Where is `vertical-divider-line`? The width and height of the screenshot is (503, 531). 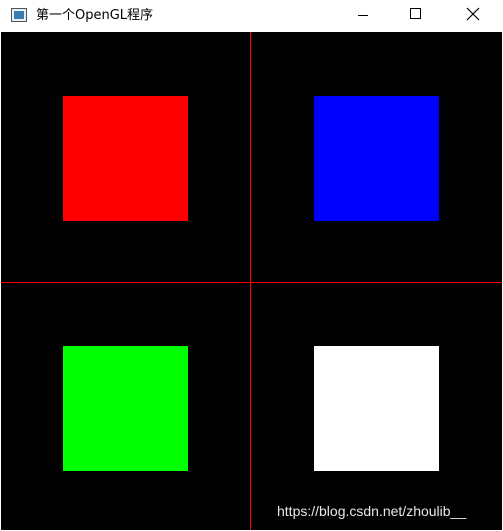 vertical-divider-line is located at coordinates (250, 281).